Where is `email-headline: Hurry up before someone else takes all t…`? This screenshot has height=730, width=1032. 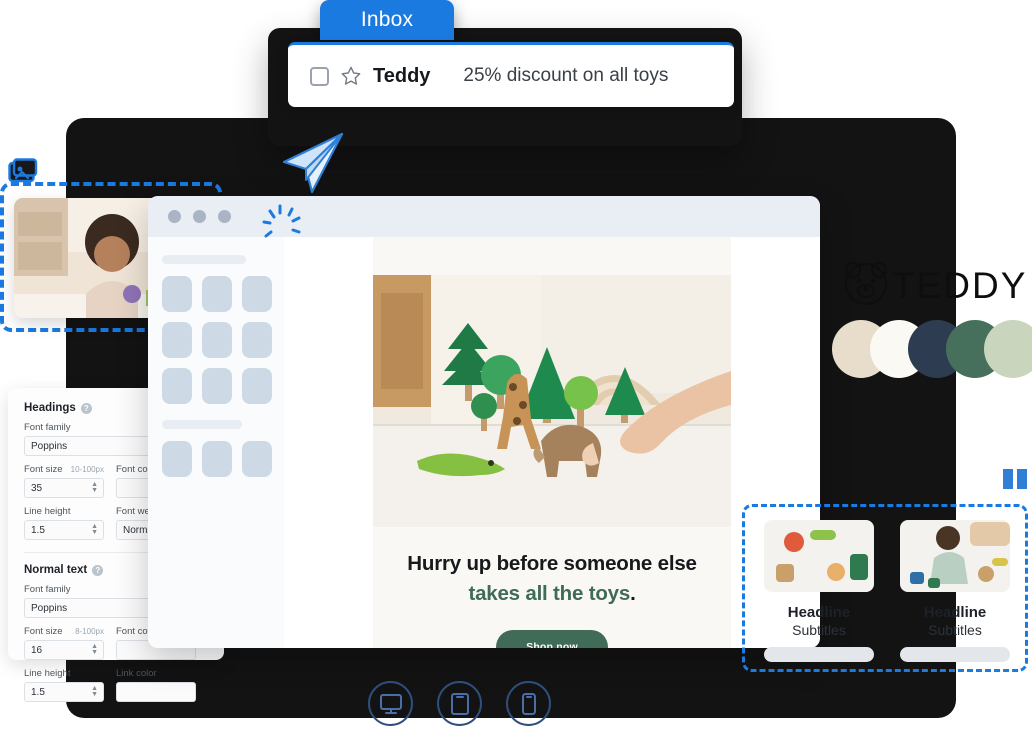
email-headline: Hurry up before someone else takes all t… is located at coordinates (552, 578).